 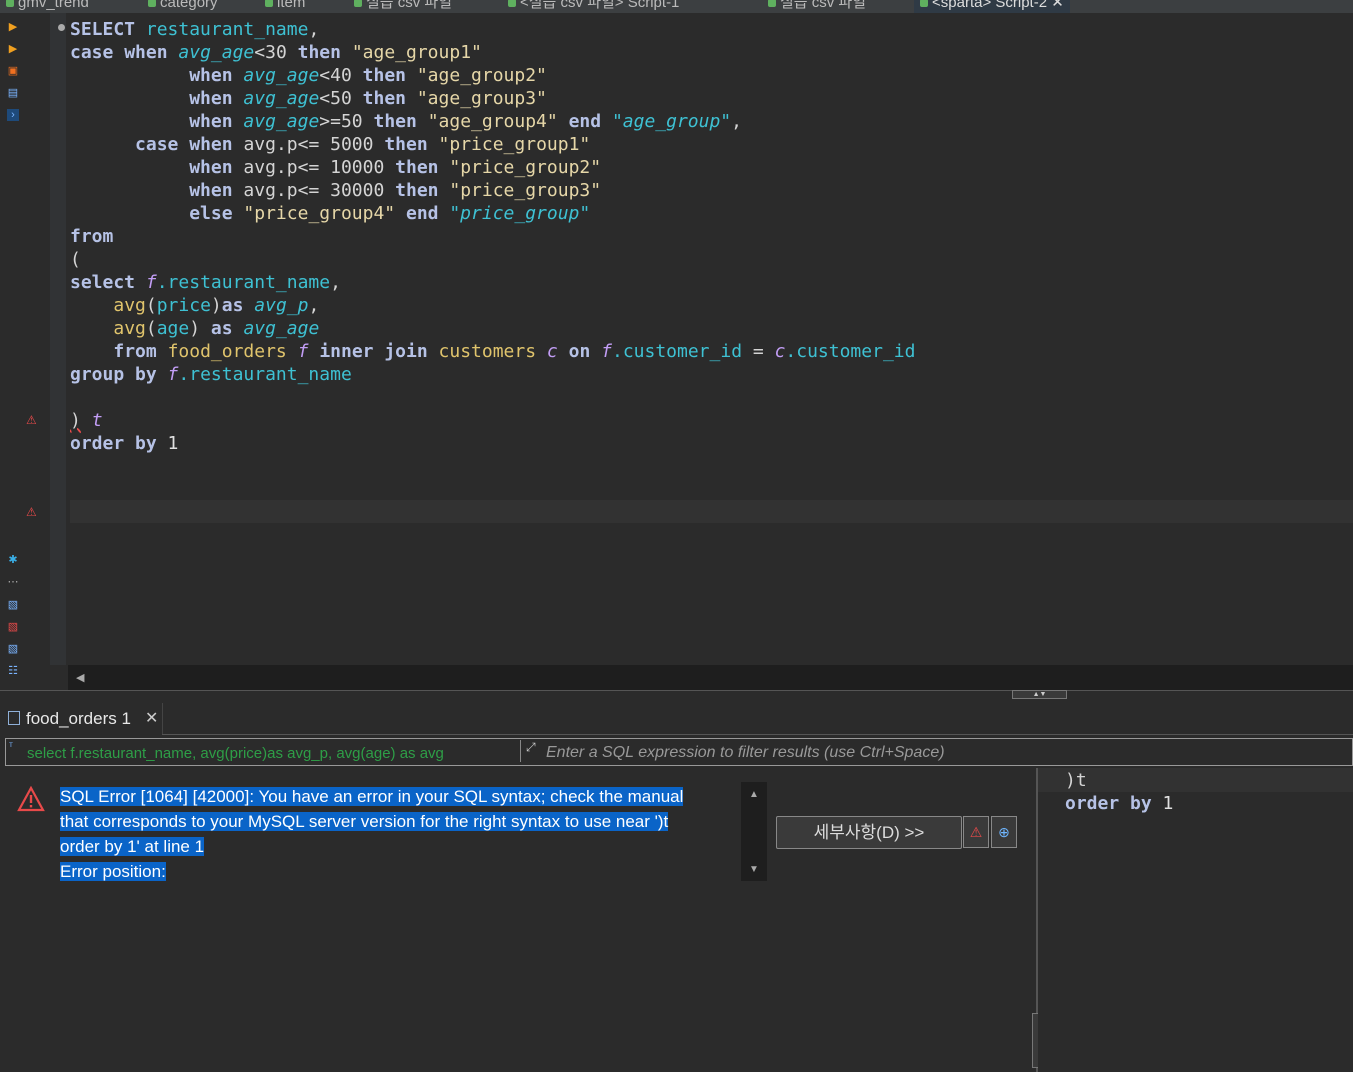 I want to click on sash-toggle-icon: ▲▼, so click(x=1039, y=694).